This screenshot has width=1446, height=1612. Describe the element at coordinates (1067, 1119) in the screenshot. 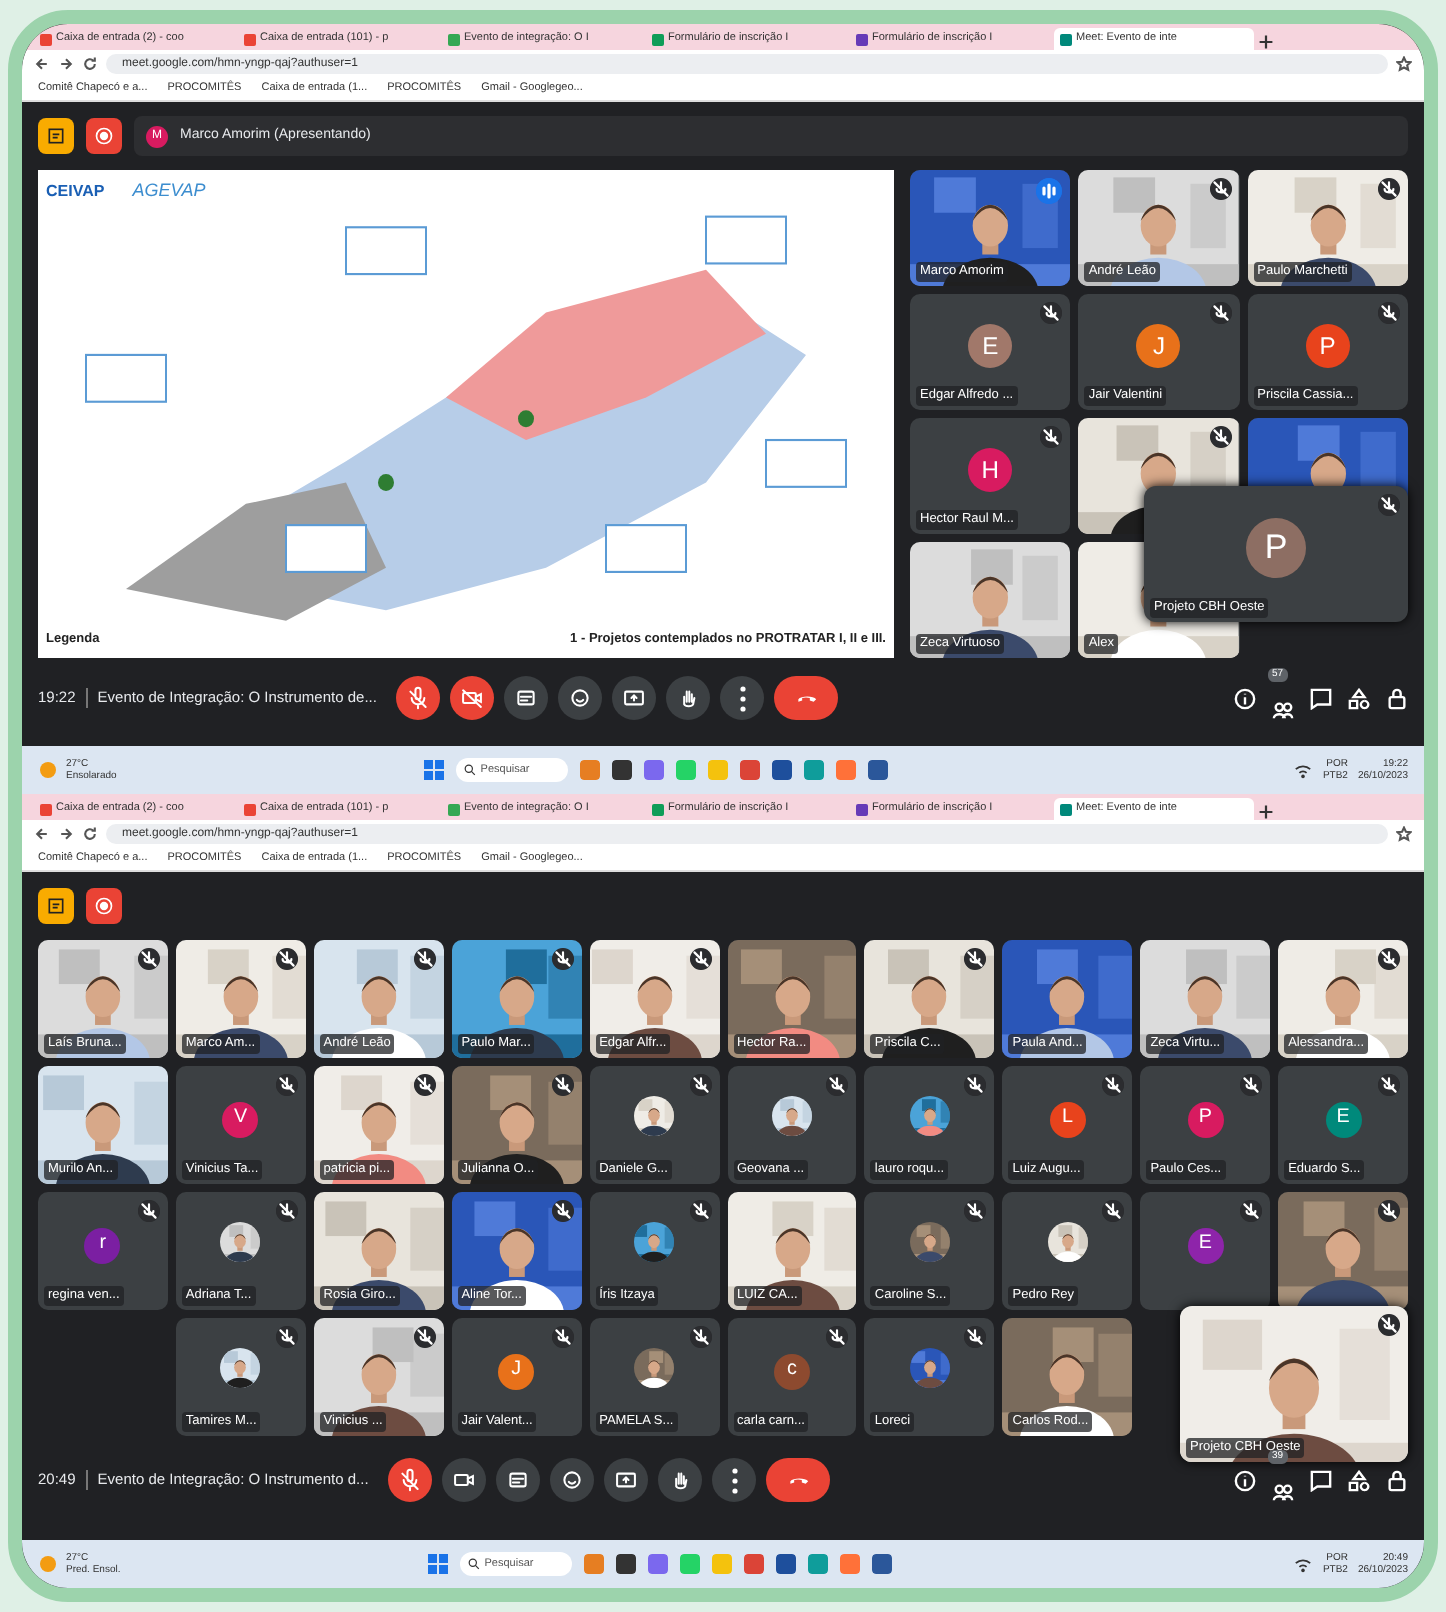

I see `avatar: L` at that location.